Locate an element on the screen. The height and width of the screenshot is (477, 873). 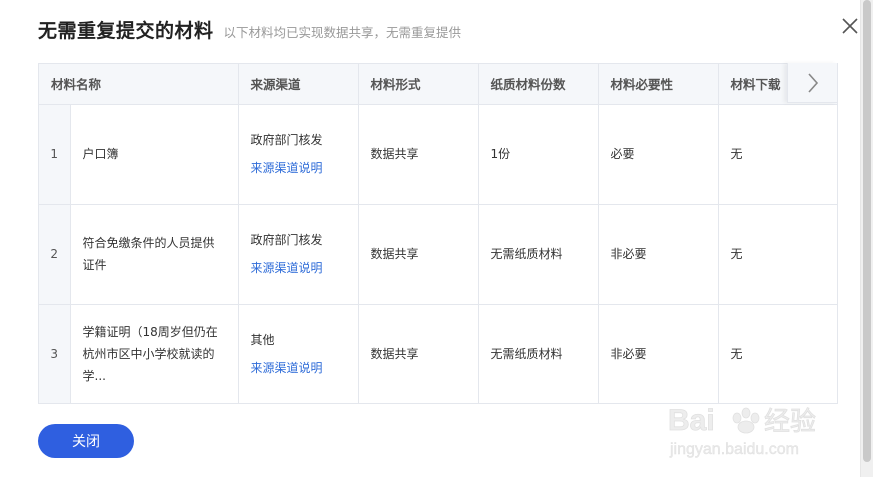
baidu-jingyan-watermark: Bai 经验 jingyan.baidu.com is located at coordinates (753, 430).